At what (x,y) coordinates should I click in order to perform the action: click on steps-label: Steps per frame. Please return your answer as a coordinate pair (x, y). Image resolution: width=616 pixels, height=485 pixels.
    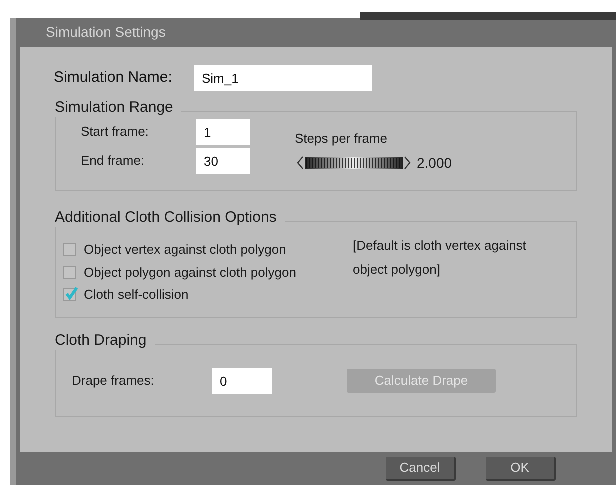
    Looking at the image, I should click on (341, 139).